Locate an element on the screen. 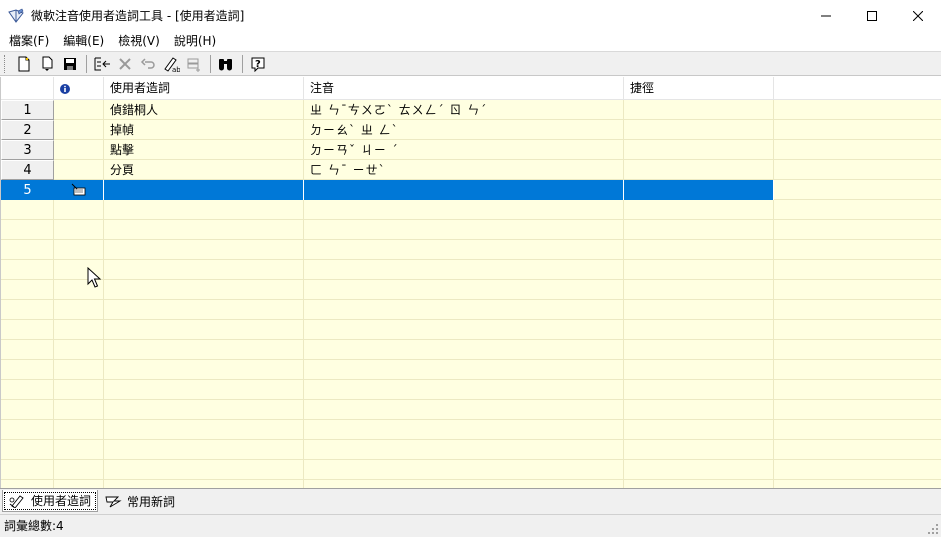  new-file-button is located at coordinates (24, 64).